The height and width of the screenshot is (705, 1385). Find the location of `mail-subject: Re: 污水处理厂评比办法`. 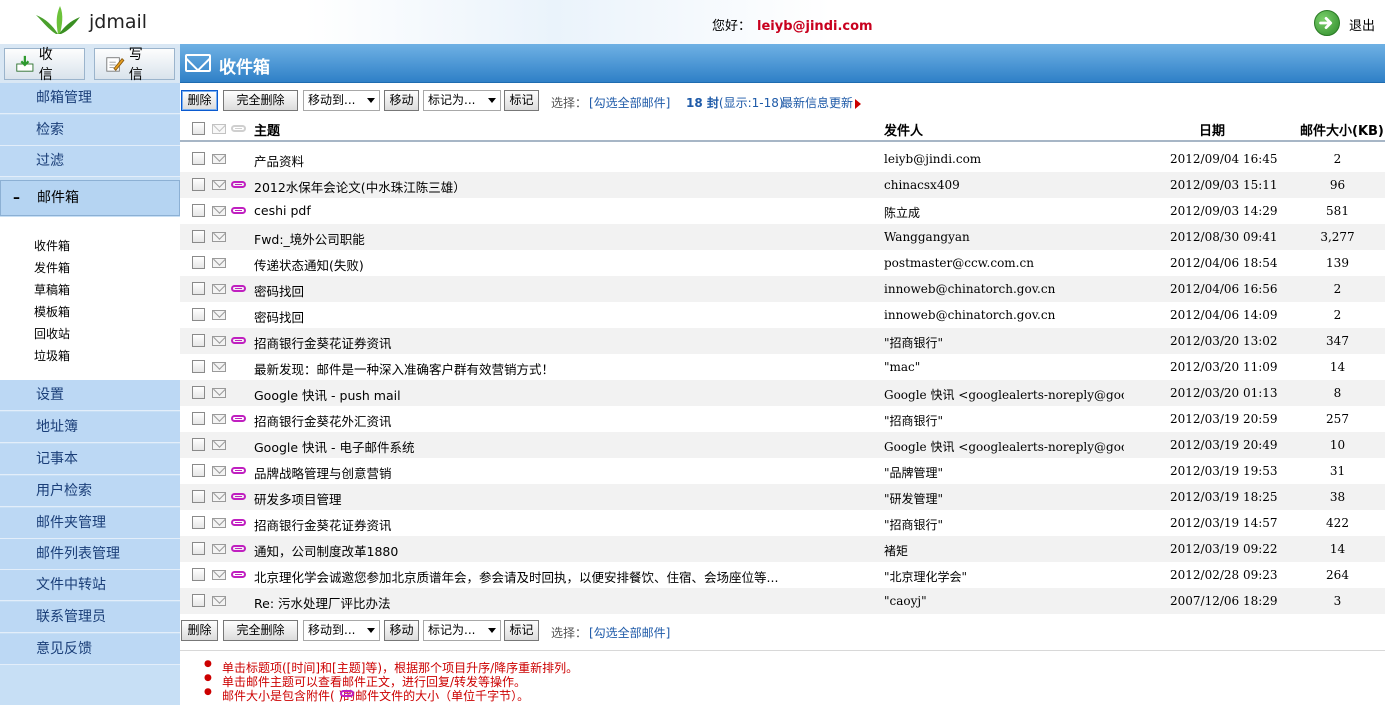

mail-subject: Re: 污水处理厂评比办法 is located at coordinates (559, 602).